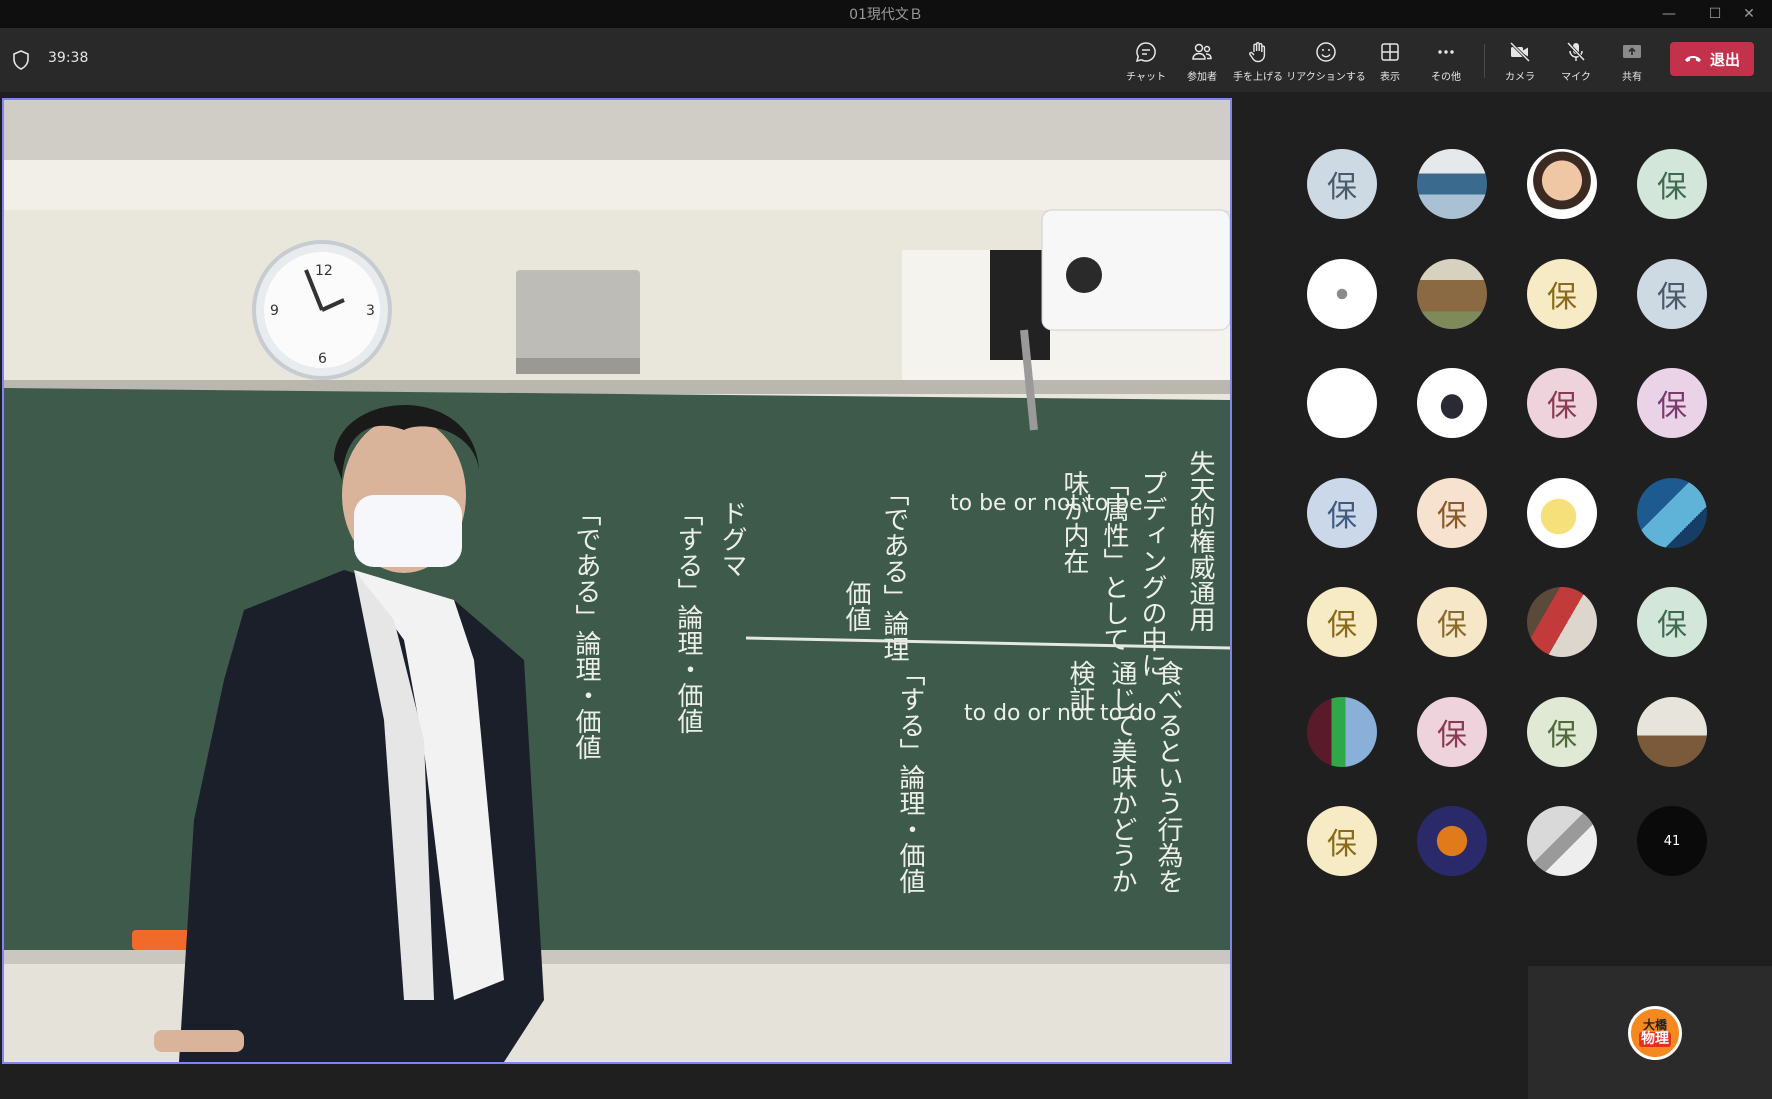 Image resolution: width=1772 pixels, height=1099 pixels. I want to click on chat-icon, so click(1145, 52).